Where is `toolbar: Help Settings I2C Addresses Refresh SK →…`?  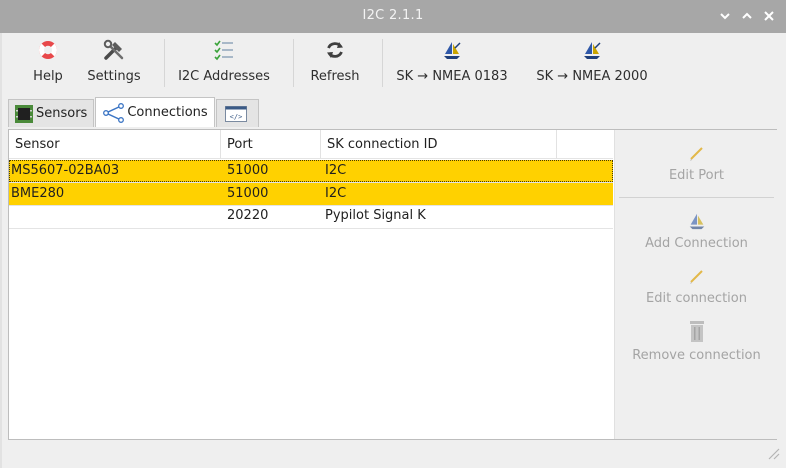 toolbar: Help Settings I2C Addresses Refresh SK →… is located at coordinates (341, 63).